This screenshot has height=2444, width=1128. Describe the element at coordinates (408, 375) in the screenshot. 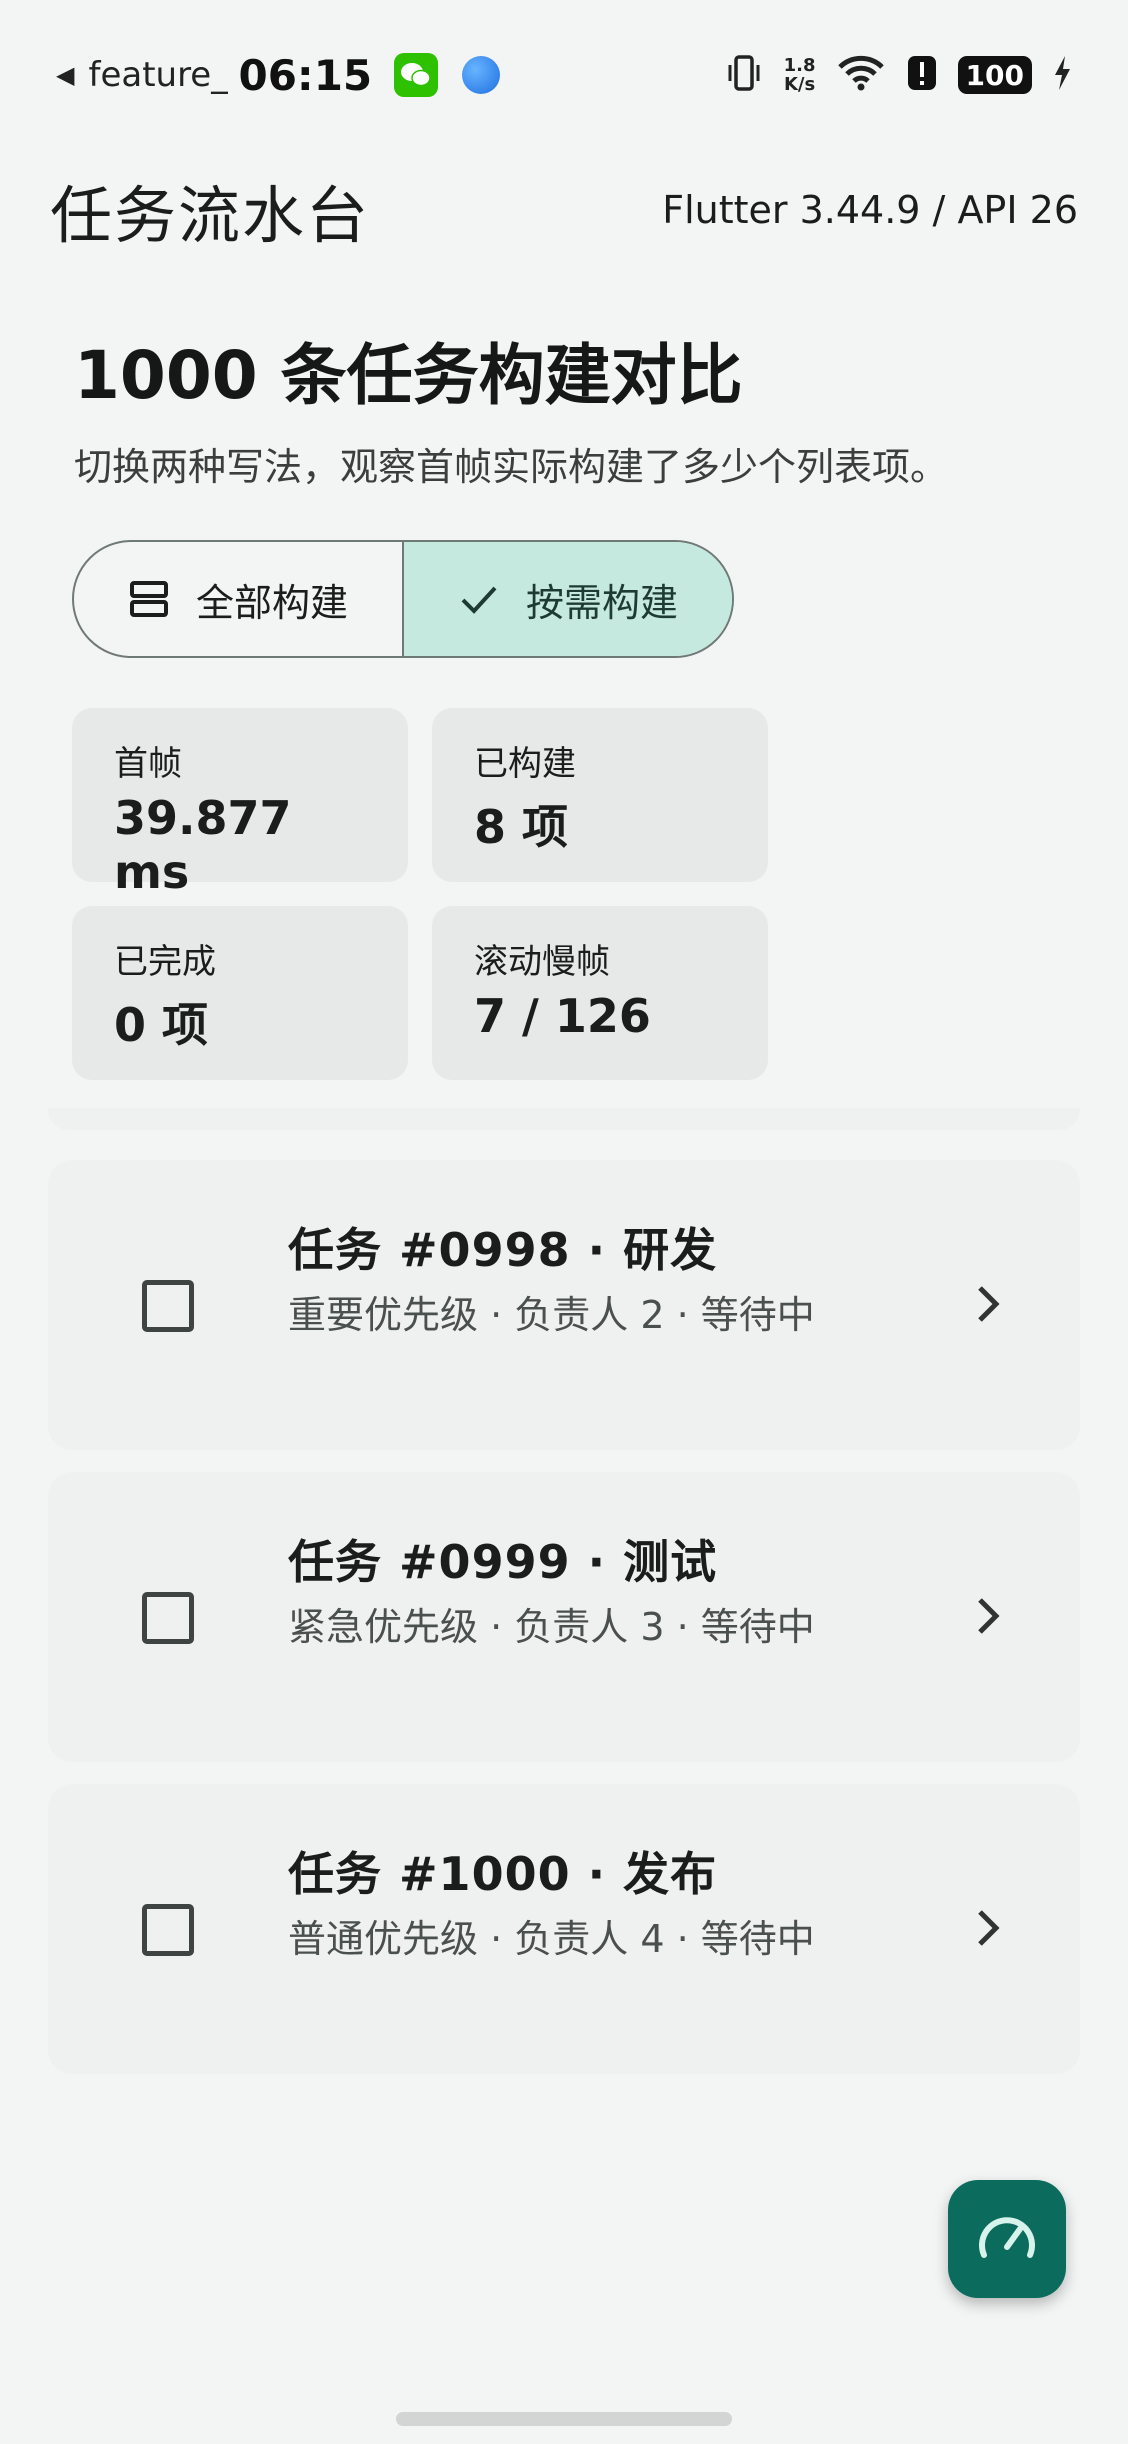

I see `page-title: 1000 条任务构建对比` at that location.